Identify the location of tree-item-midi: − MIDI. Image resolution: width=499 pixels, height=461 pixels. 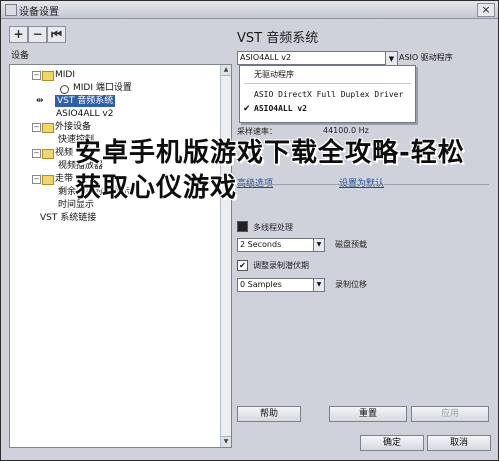
(122, 75).